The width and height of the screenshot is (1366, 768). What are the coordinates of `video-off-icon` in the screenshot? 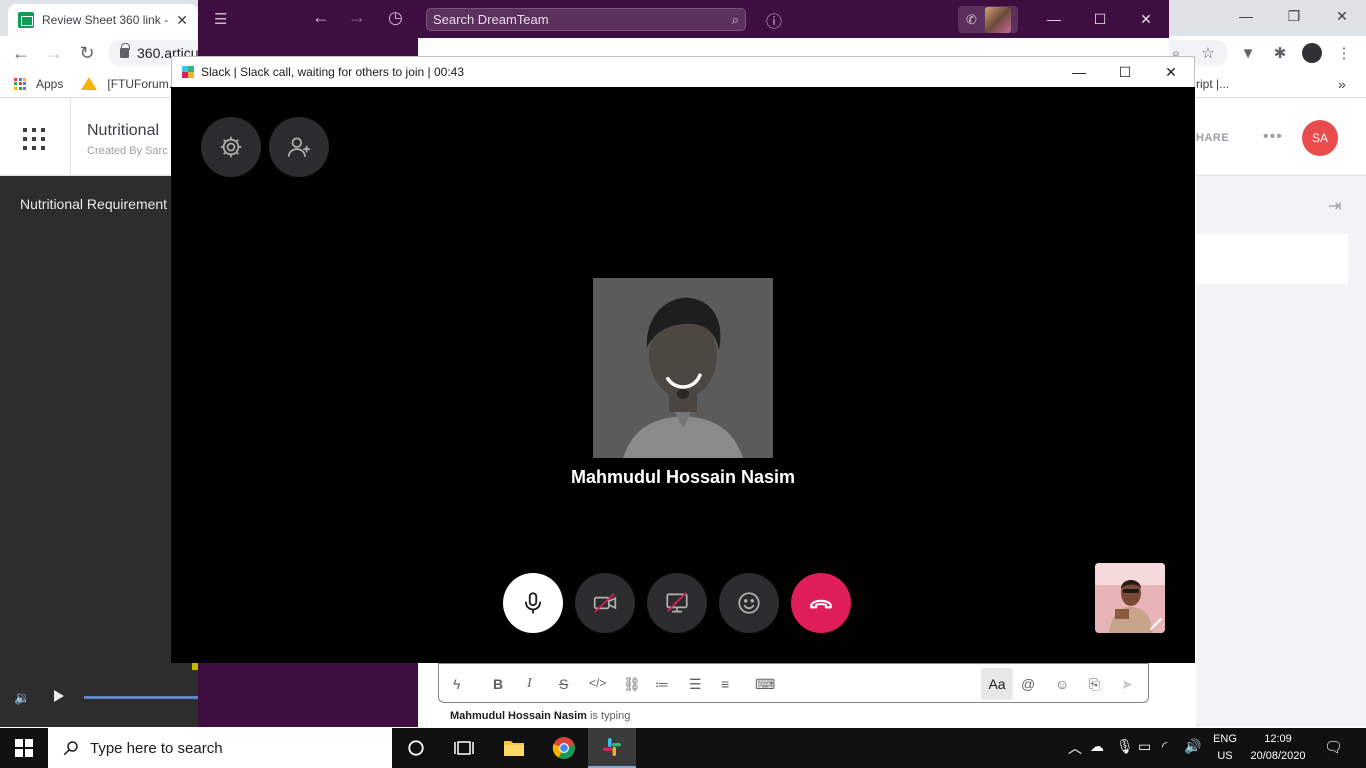 It's located at (605, 603).